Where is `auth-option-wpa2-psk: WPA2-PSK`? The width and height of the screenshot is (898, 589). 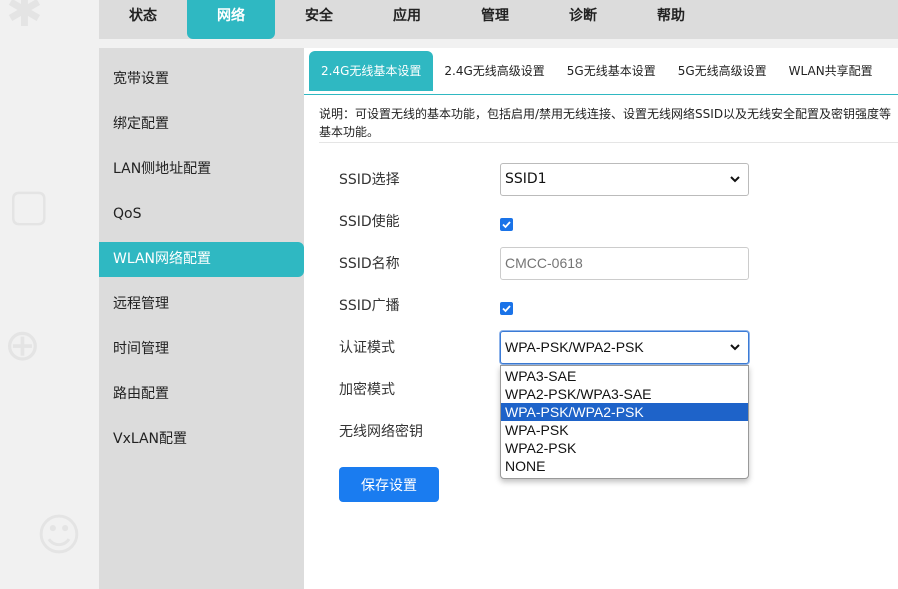 auth-option-wpa2-psk: WPA2-PSK is located at coordinates (624, 448).